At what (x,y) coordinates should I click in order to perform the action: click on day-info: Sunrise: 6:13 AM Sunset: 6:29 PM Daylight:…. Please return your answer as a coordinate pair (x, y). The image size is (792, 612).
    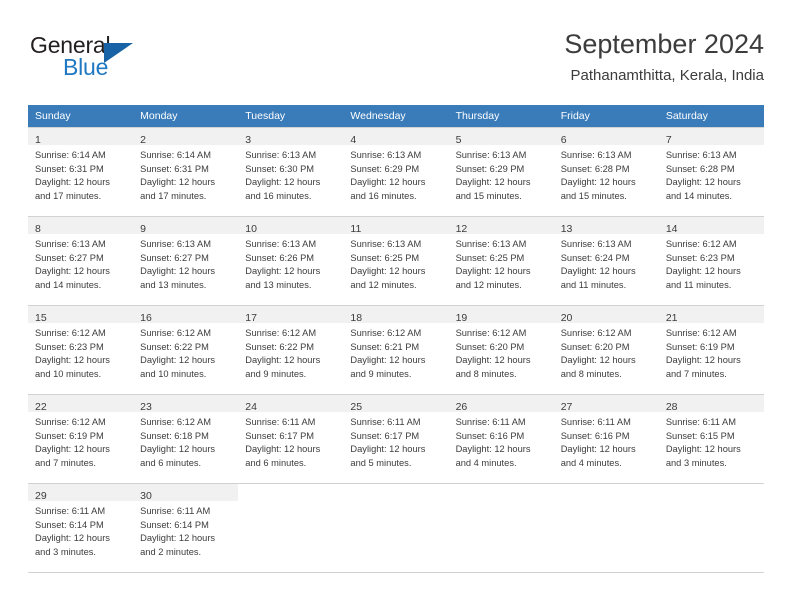
    Looking at the image, I should click on (501, 174).